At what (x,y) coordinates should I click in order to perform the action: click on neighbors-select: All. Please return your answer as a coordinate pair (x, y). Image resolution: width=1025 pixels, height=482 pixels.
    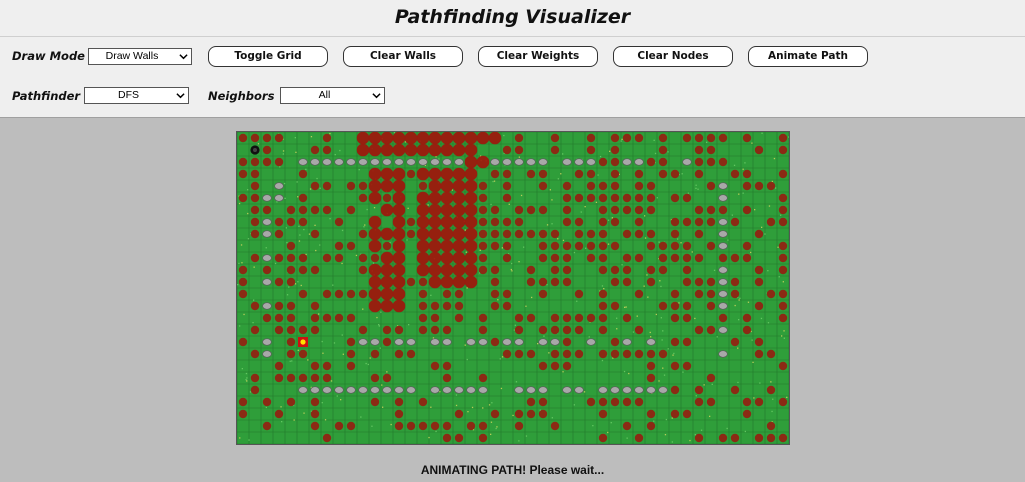
    Looking at the image, I should click on (332, 95).